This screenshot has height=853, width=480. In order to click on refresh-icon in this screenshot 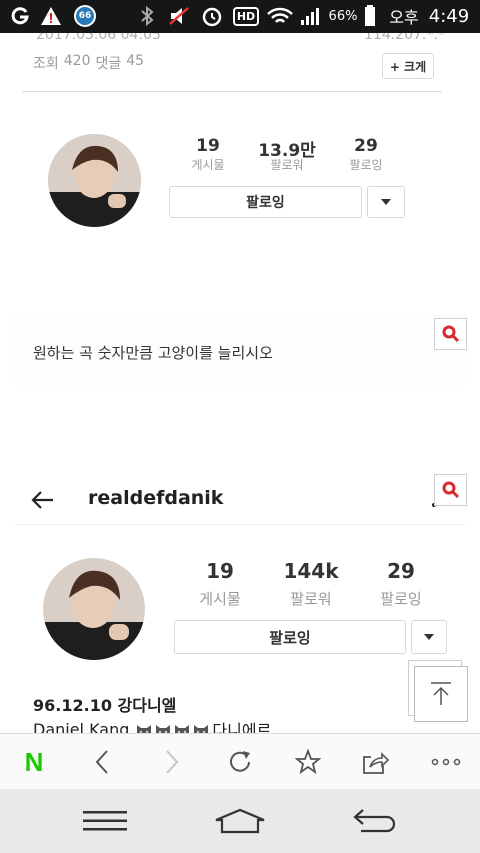, I will do `click(240, 762)`.